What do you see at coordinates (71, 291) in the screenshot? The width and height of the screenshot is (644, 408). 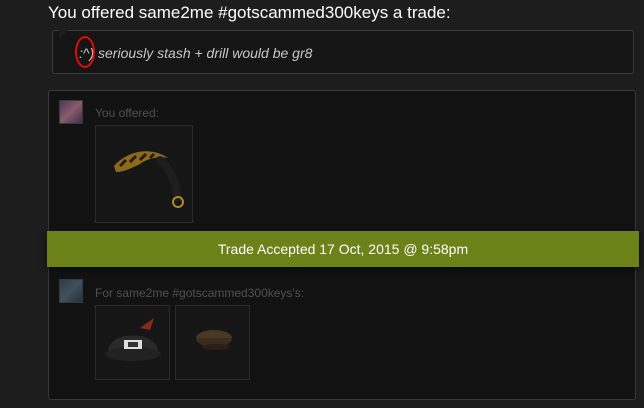 I see `partner-avatar` at bounding box center [71, 291].